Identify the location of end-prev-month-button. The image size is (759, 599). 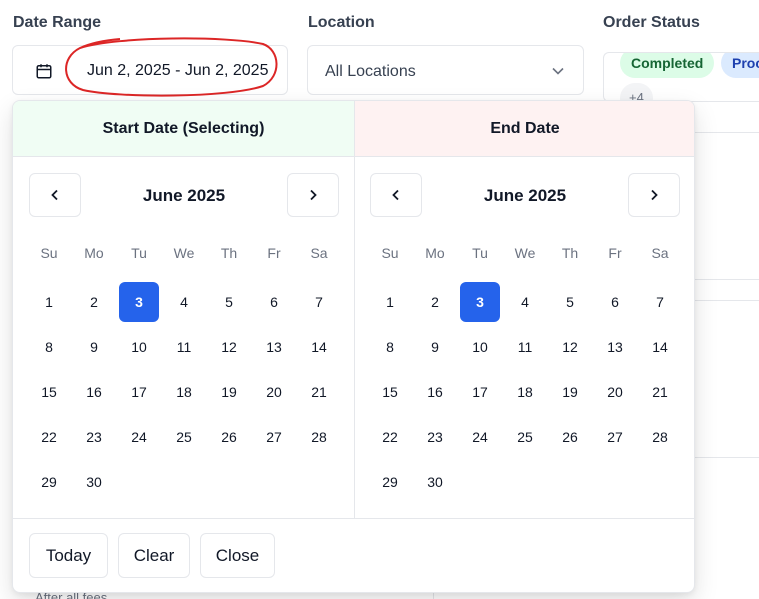
(396, 195).